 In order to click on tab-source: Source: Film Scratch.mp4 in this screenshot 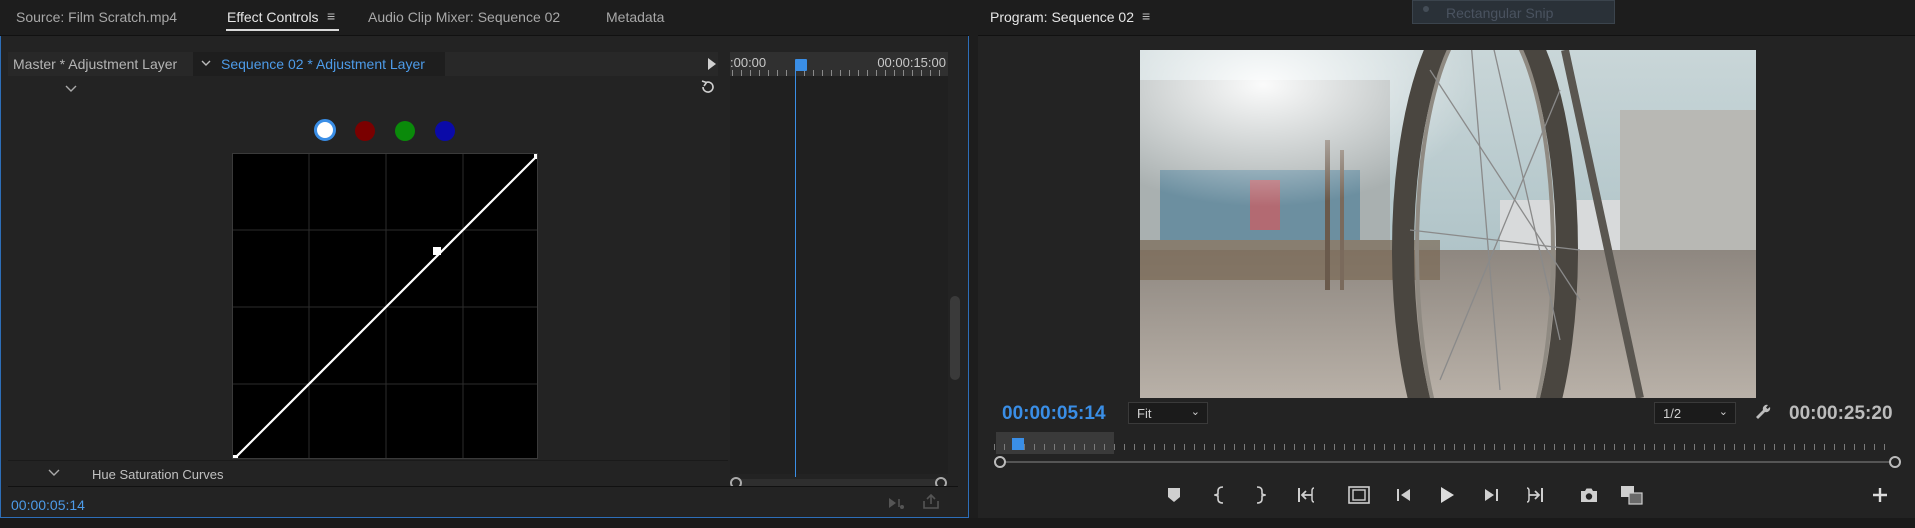, I will do `click(96, 17)`.